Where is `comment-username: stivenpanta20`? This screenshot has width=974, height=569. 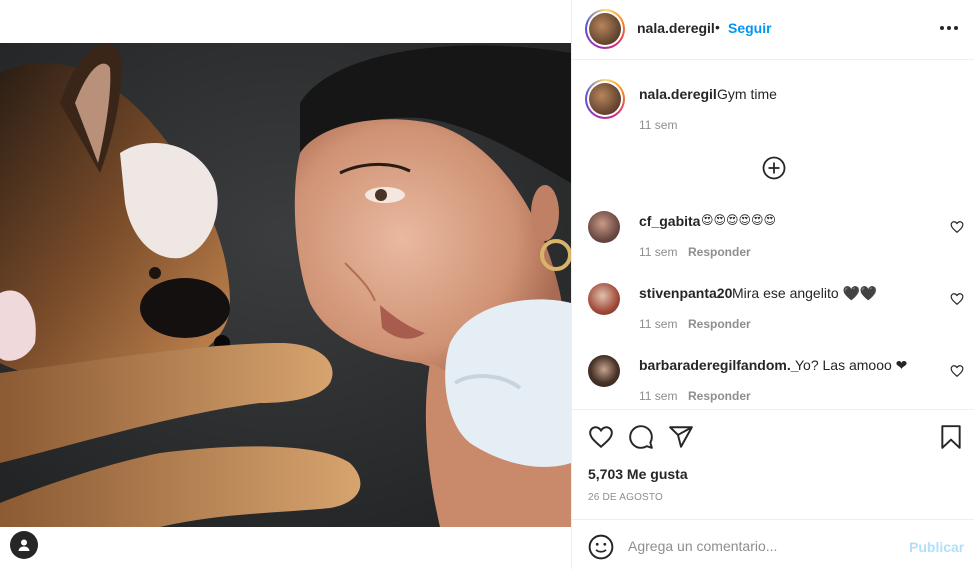 comment-username: stivenpanta20 is located at coordinates (685, 293).